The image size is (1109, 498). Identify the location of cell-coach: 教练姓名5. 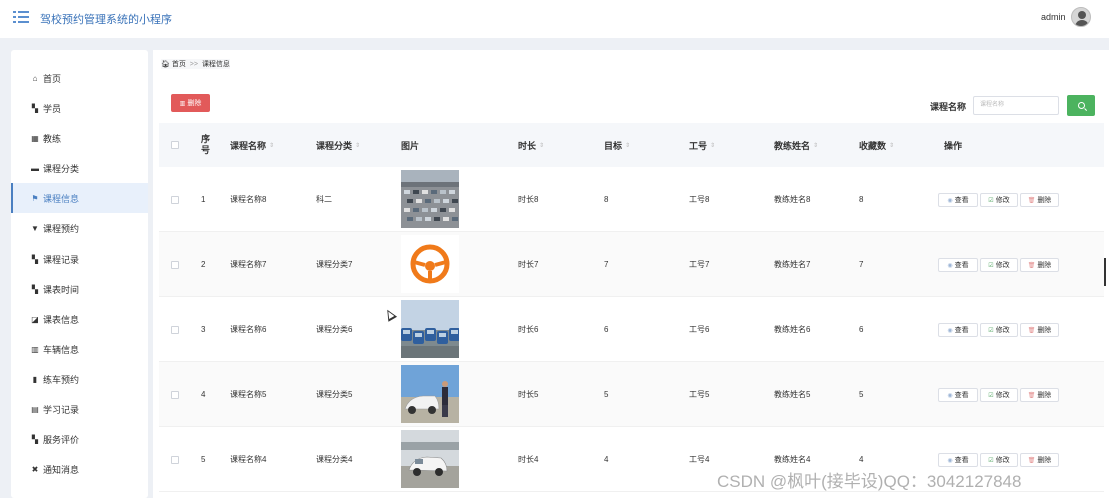
(792, 394).